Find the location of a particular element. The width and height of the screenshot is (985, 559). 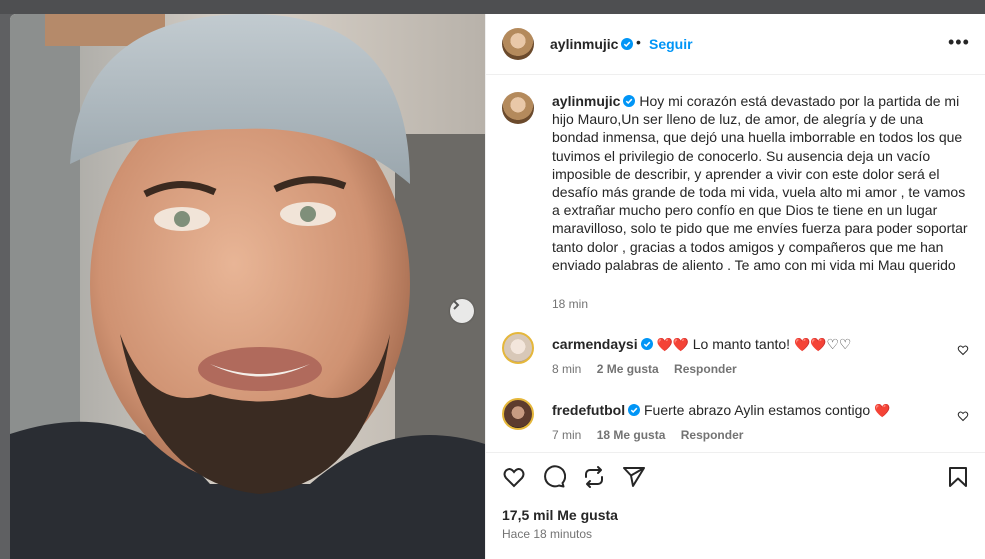

likes-count: 17,5 mil Me gusta is located at coordinates (560, 515).